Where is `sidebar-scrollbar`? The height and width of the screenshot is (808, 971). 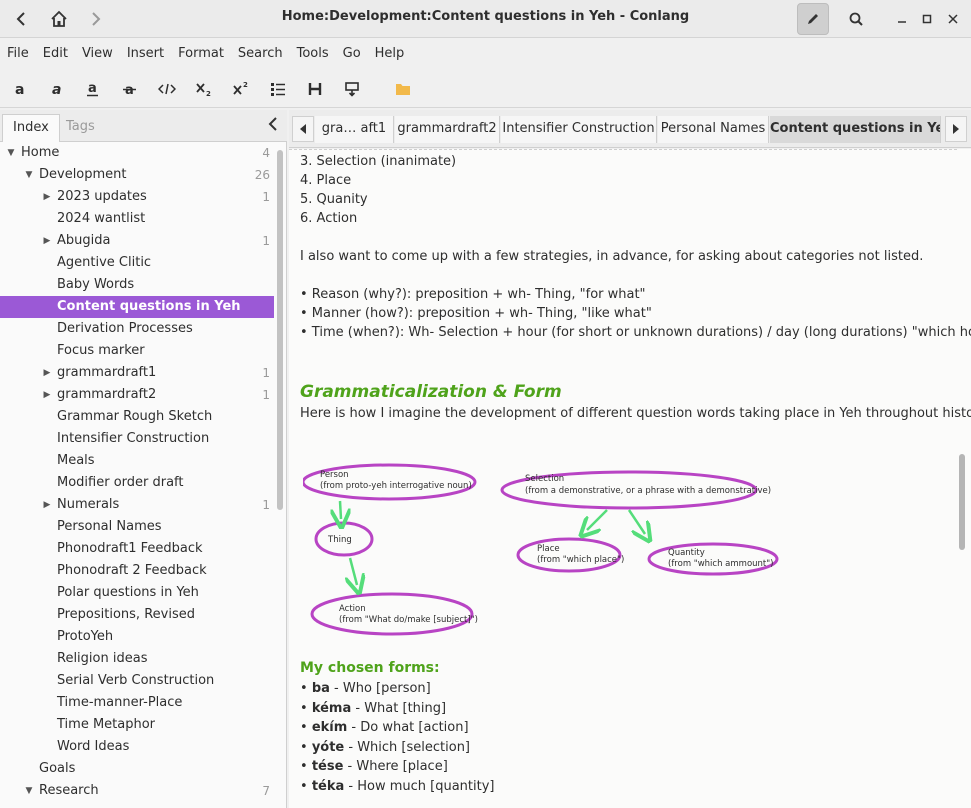 sidebar-scrollbar is located at coordinates (280, 330).